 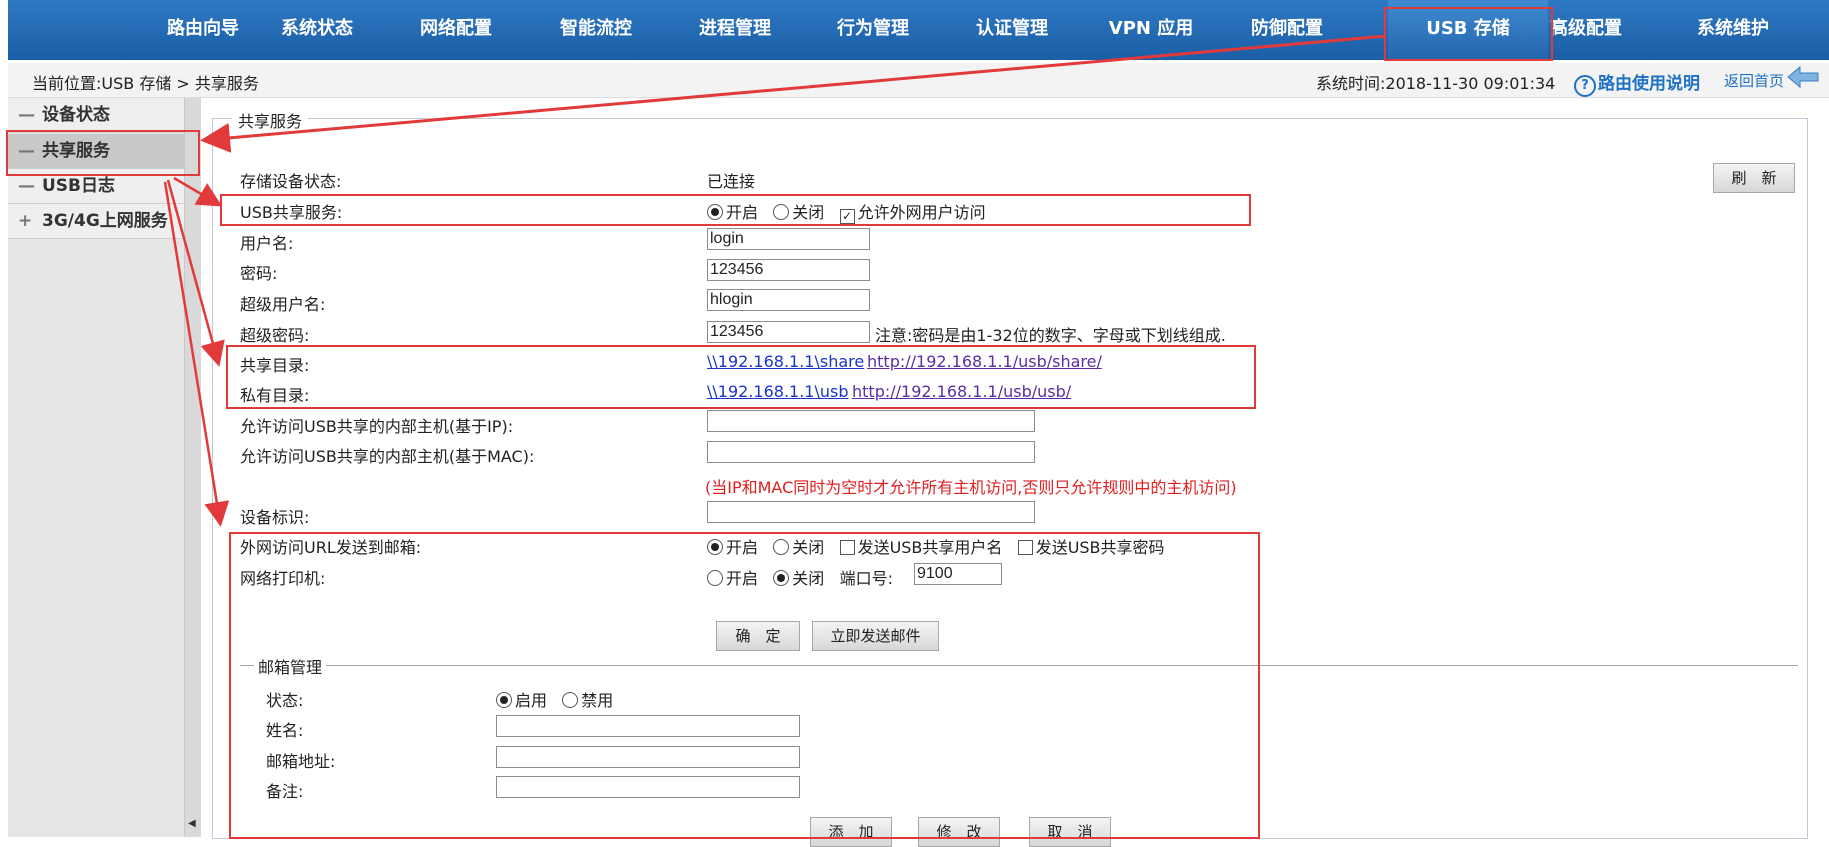 I want to click on arrow-nav-to-sidebar, so click(x=793, y=93).